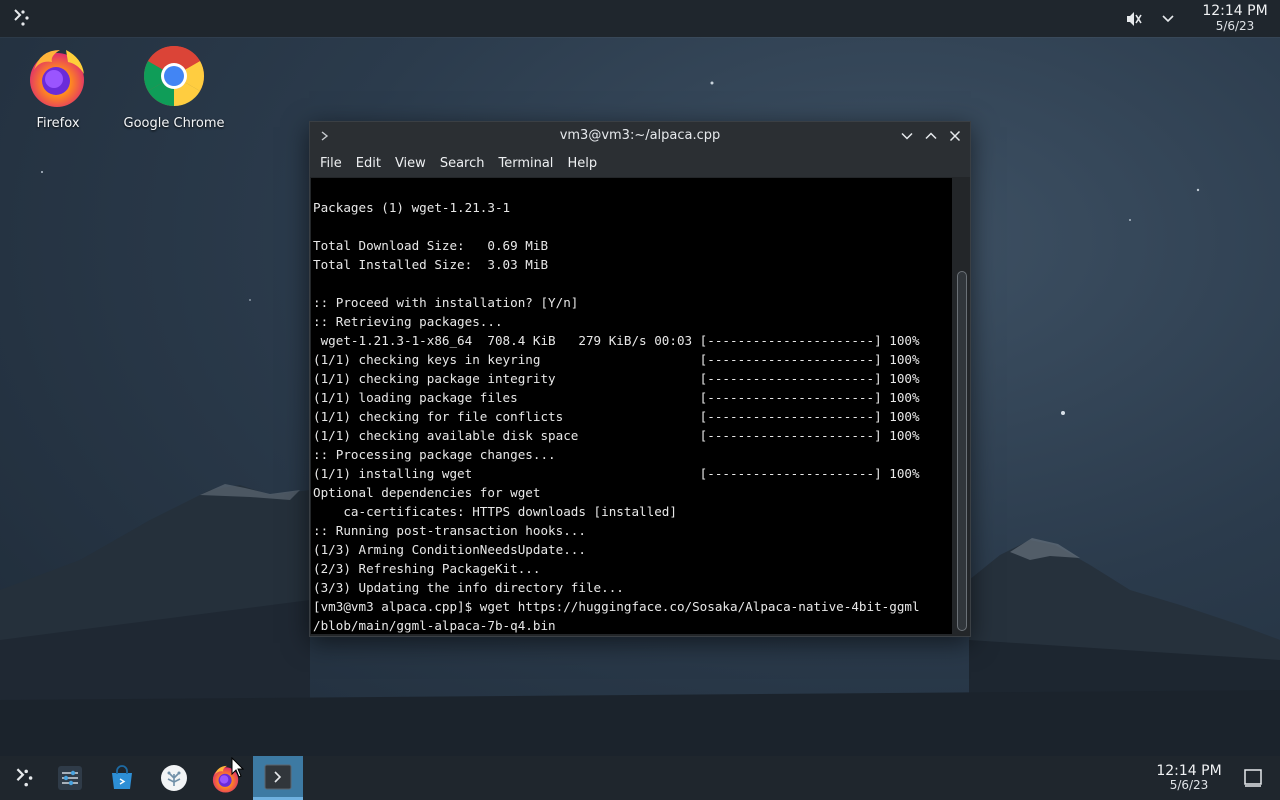 This screenshot has width=1280, height=800. I want to click on menu-help: Help, so click(582, 163).